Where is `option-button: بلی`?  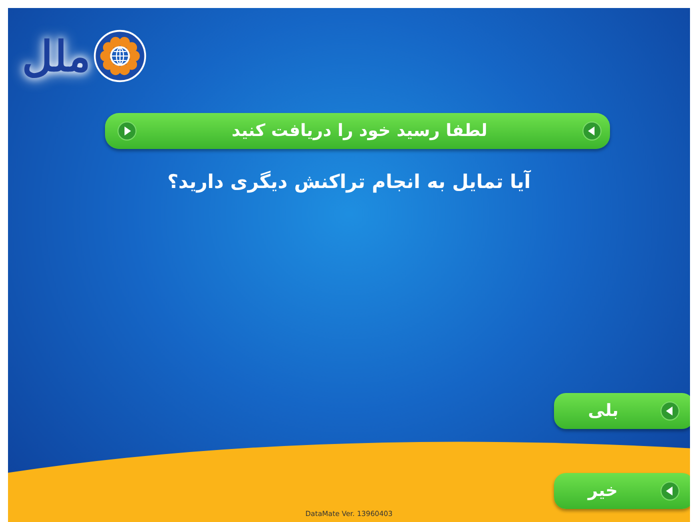 option-button: بلی is located at coordinates (622, 411).